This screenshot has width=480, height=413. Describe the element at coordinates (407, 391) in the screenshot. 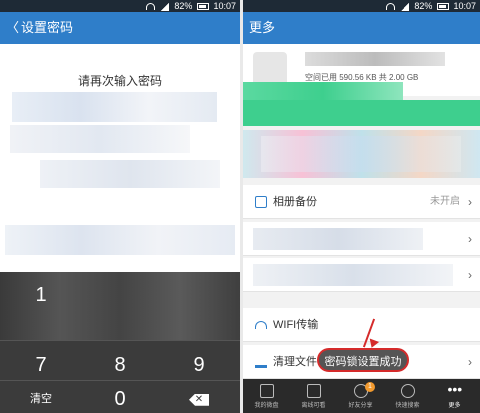

I see `search-icon` at that location.